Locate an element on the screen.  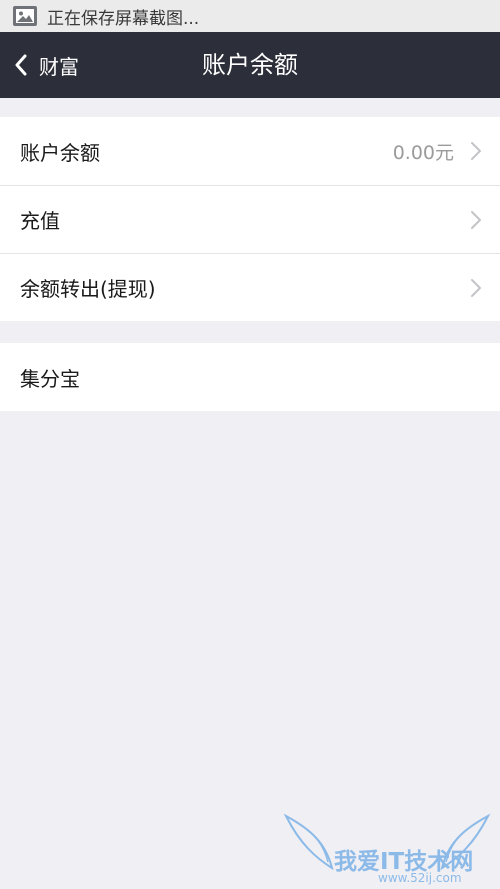
back-button: 财富 is located at coordinates (46, 65).